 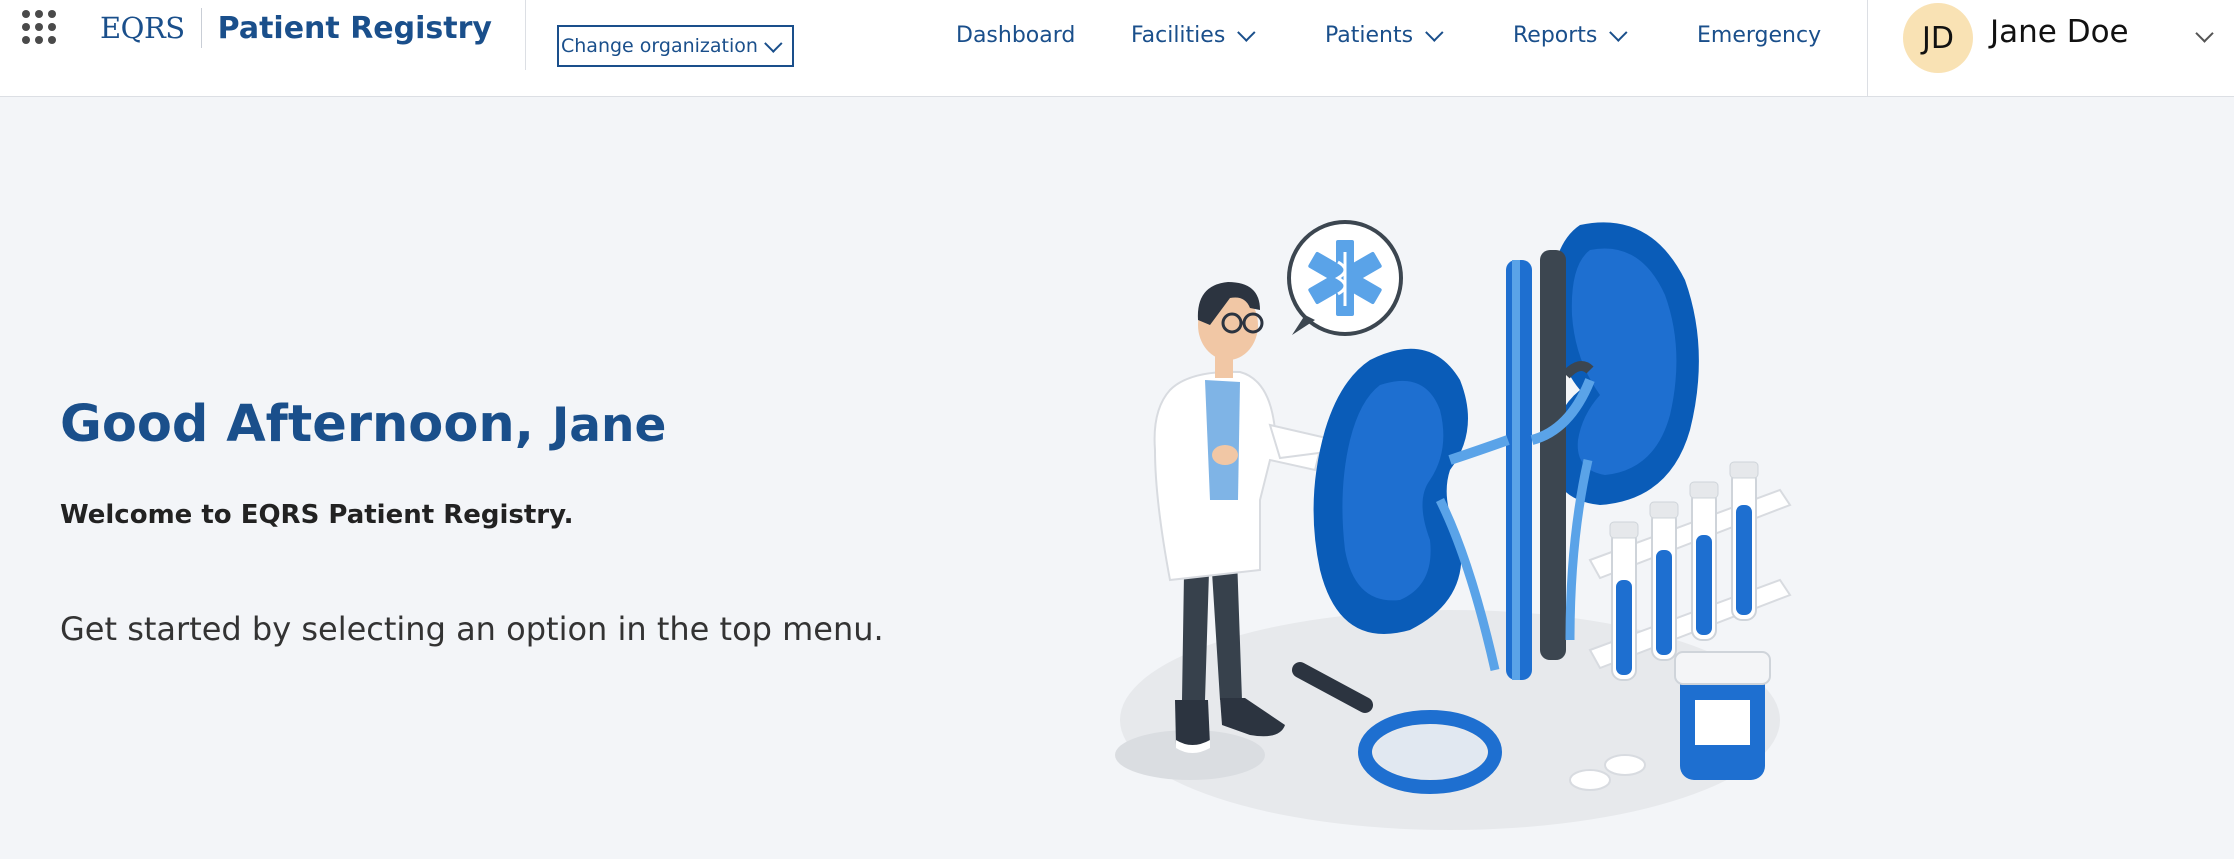 What do you see at coordinates (525, 35) in the screenshot?
I see `header-divider` at bounding box center [525, 35].